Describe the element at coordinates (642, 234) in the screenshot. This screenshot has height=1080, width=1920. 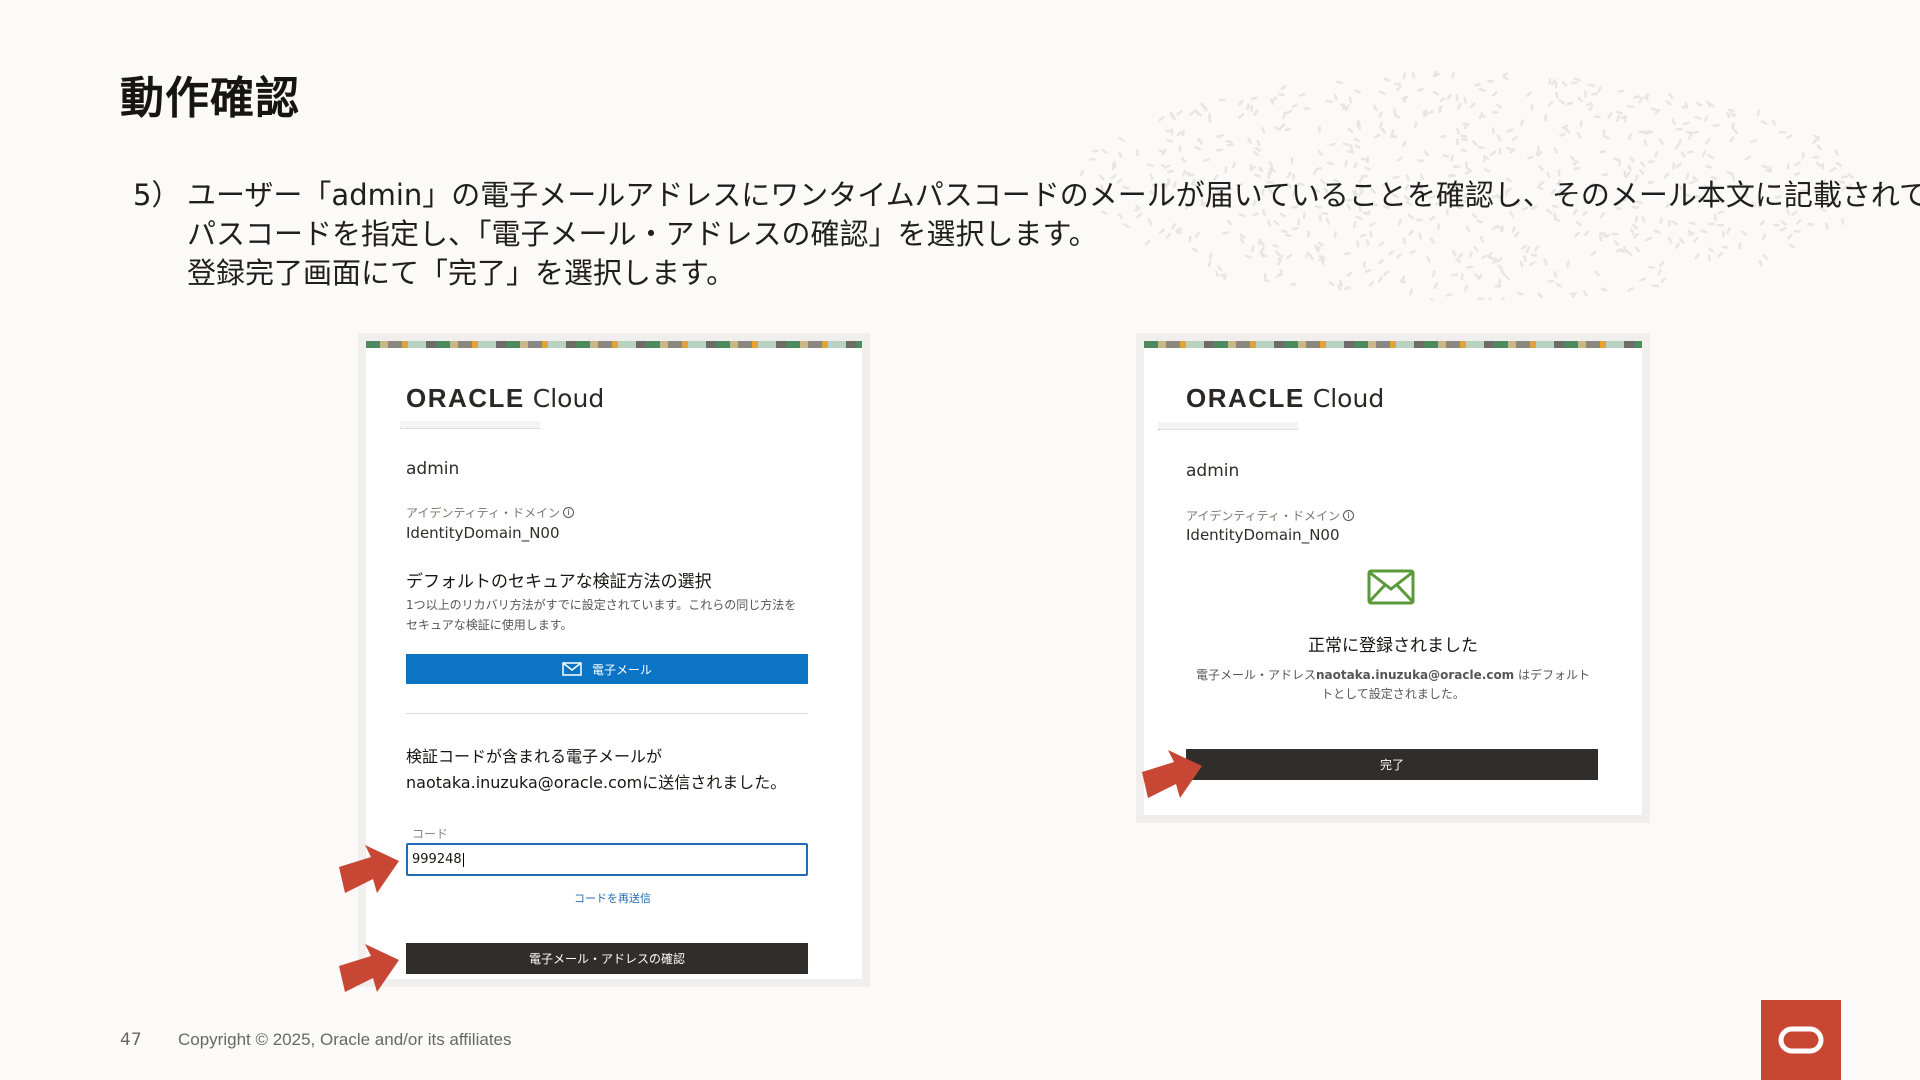
I see `instruction-line-2: パスコードを指定し、「電子メール・アドレスの確認」を選択します。` at that location.